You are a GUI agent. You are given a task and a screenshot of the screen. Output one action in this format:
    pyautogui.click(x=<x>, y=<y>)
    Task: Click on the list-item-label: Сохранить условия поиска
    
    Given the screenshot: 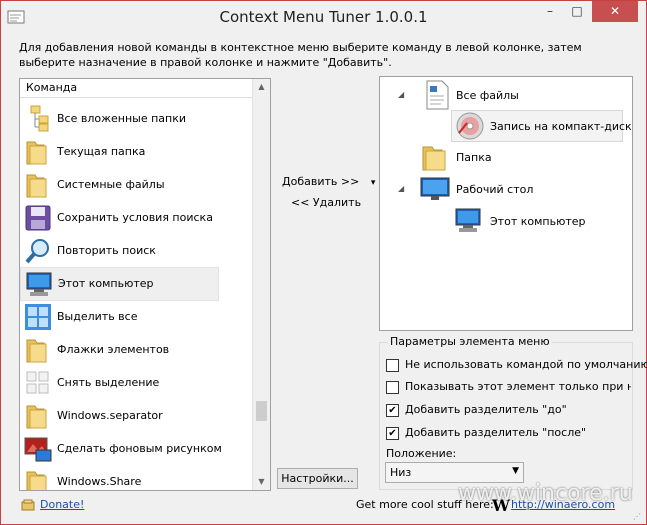 What is the action you would take?
    pyautogui.click(x=135, y=217)
    